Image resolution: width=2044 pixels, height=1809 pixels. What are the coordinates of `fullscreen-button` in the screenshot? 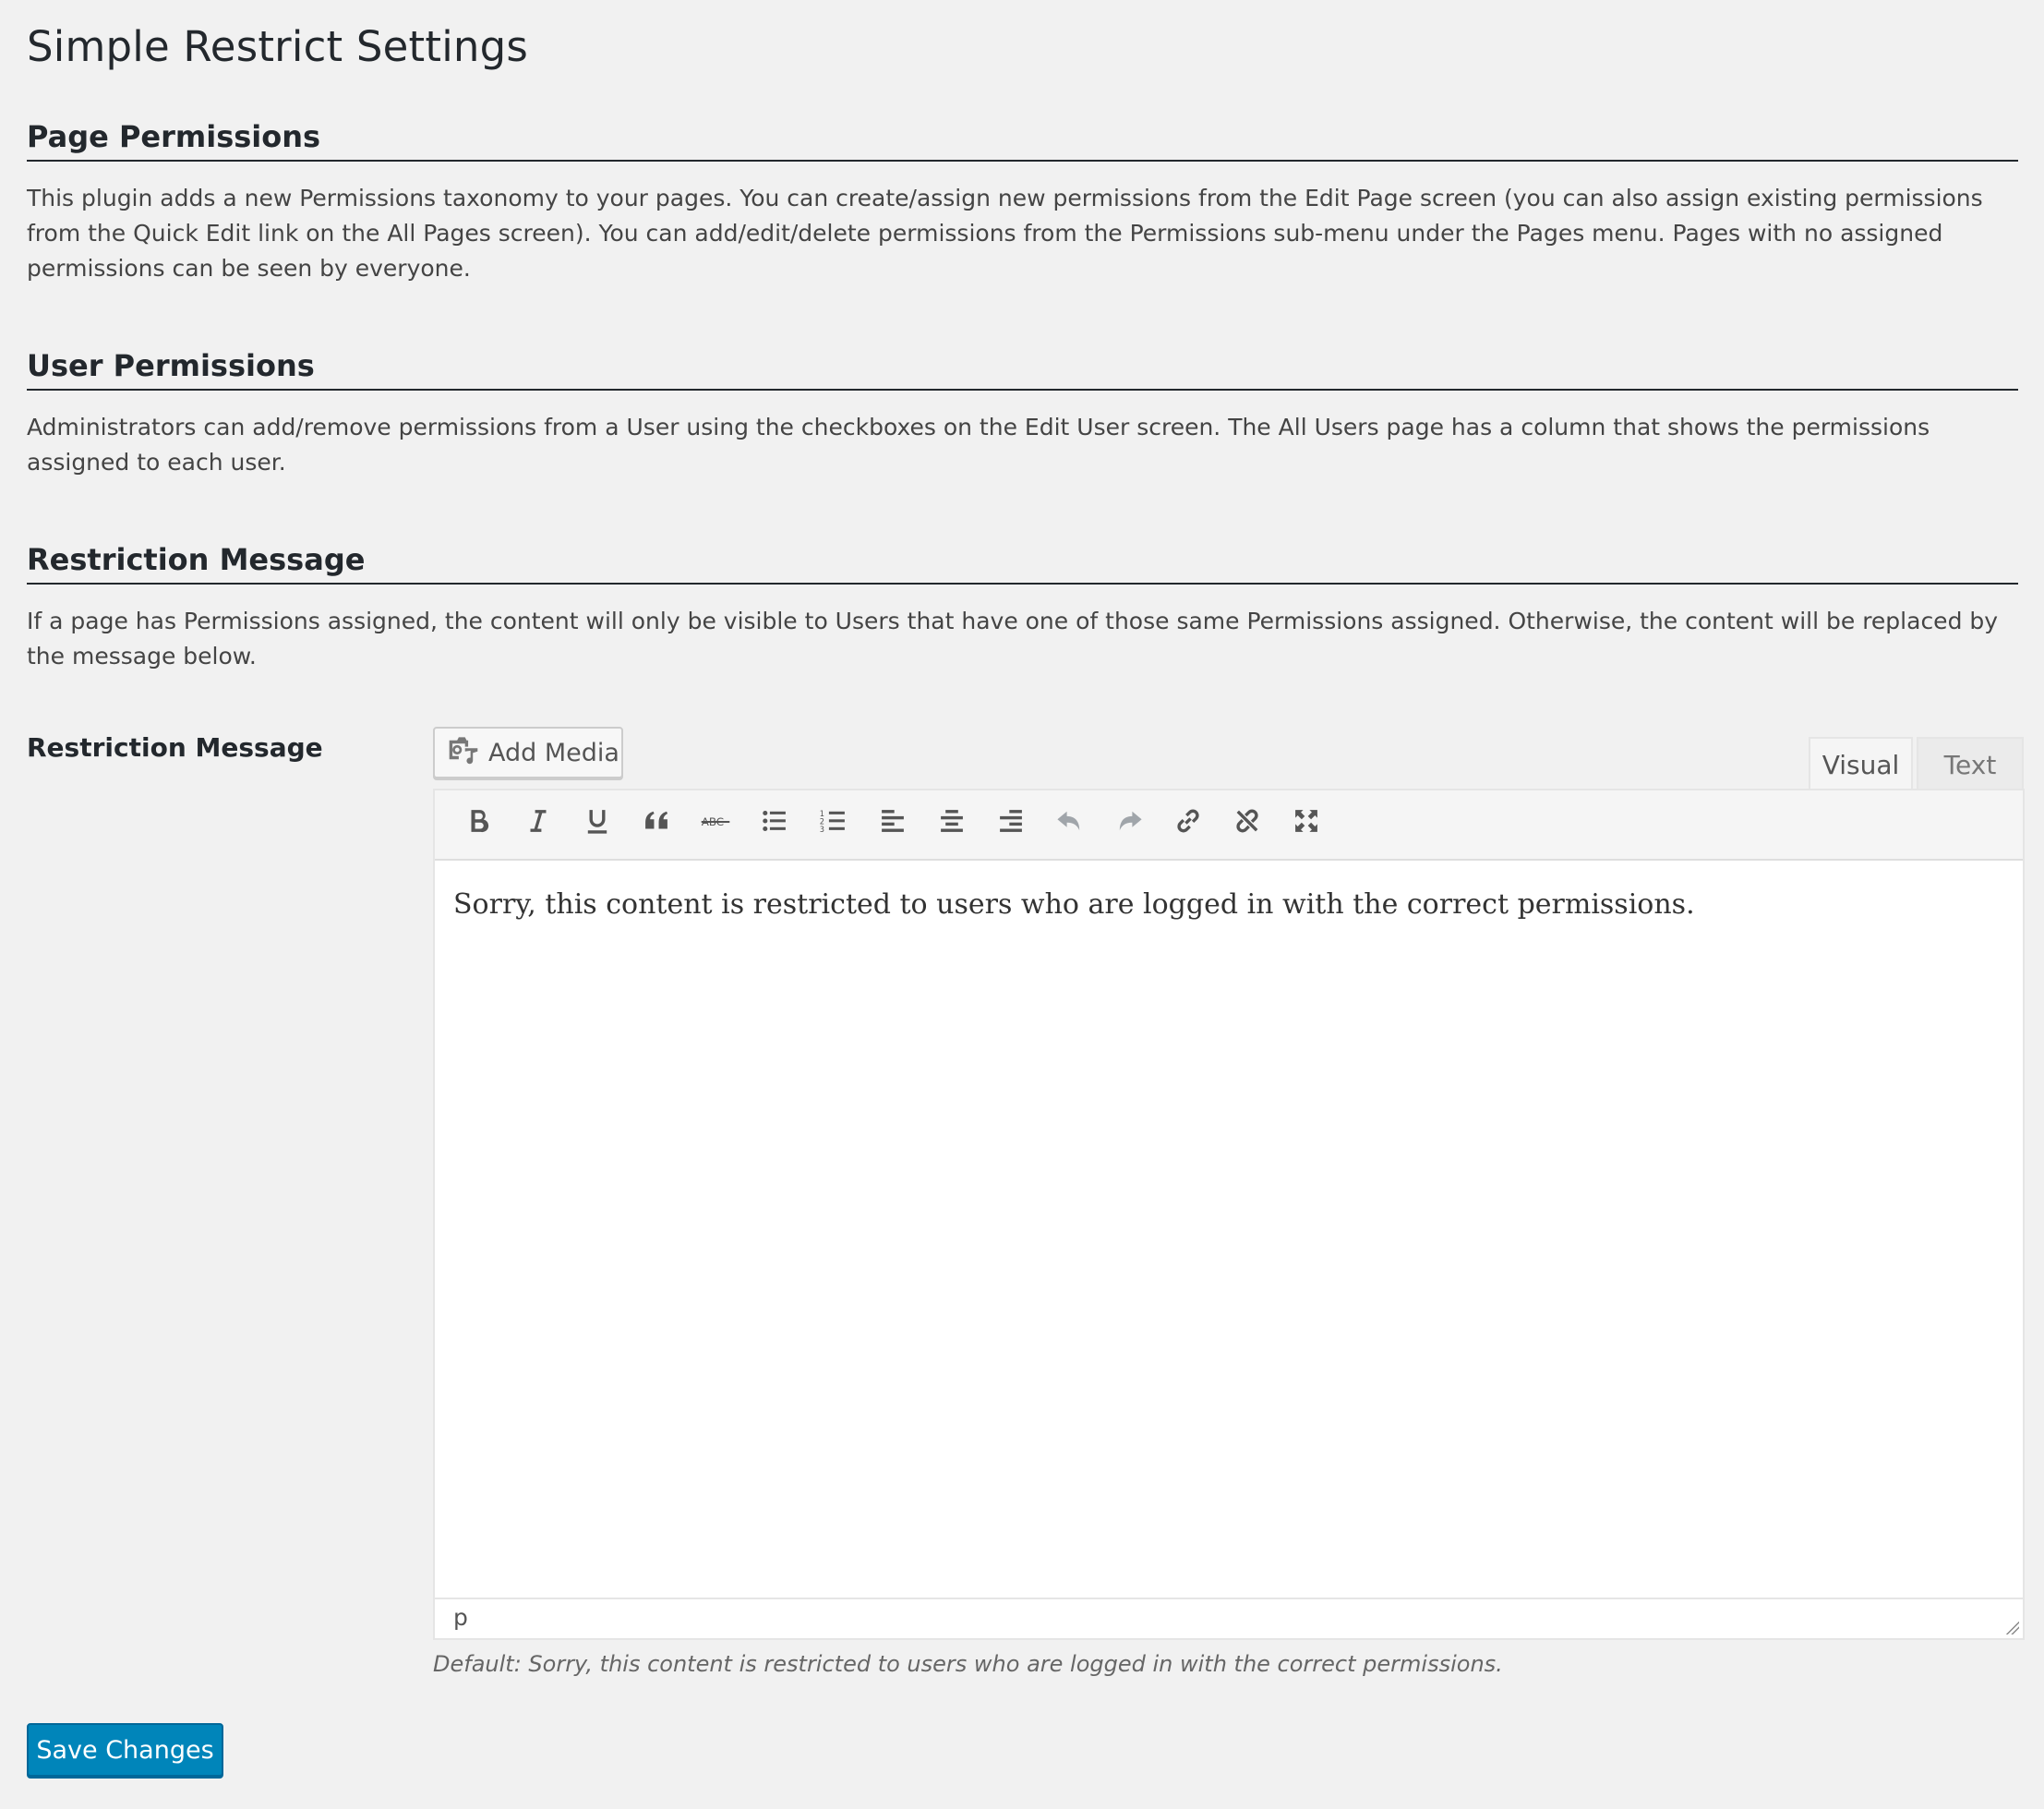 It's located at (1307, 824).